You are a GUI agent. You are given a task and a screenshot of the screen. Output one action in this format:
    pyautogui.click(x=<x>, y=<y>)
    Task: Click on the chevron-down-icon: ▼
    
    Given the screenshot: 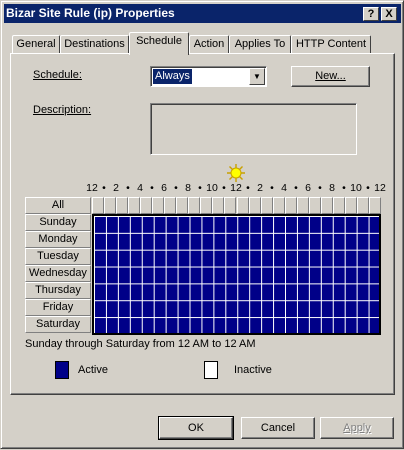 What is the action you would take?
    pyautogui.click(x=257, y=76)
    